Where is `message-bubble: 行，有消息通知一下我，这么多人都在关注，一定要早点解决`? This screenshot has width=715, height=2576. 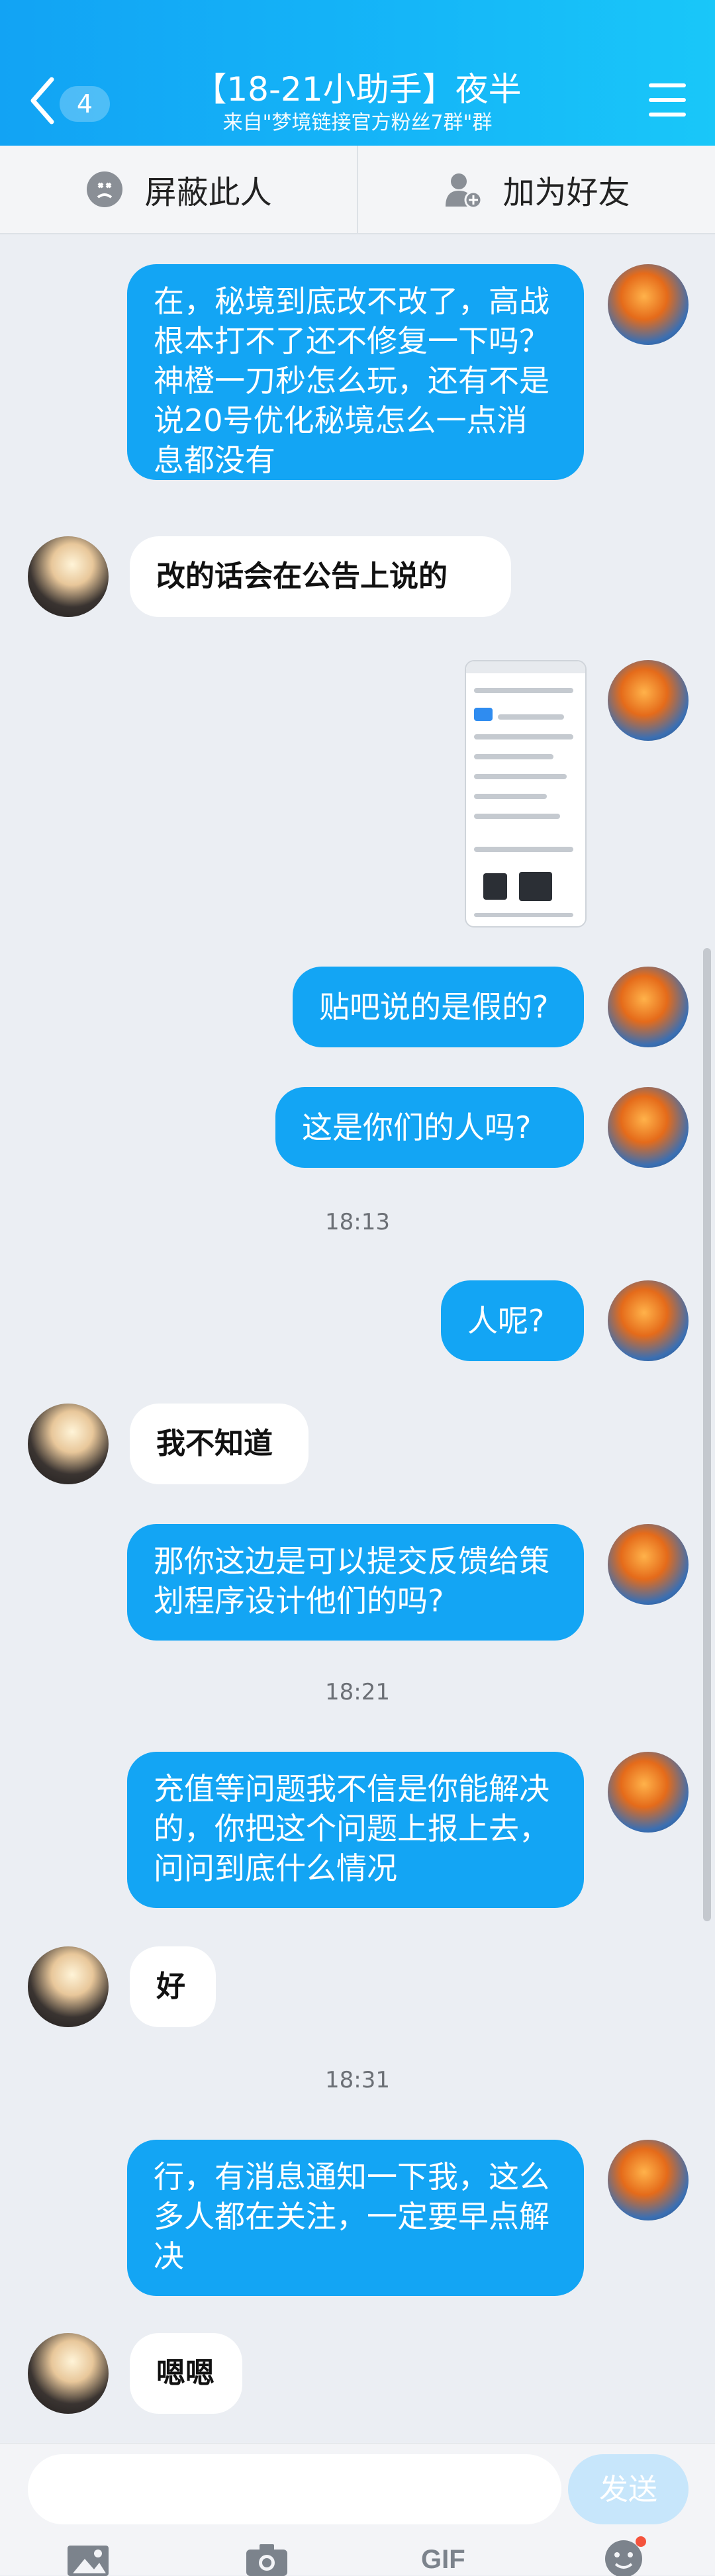 message-bubble: 行，有消息通知一下我，这么多人都在关注，一定要早点解决 is located at coordinates (355, 2218).